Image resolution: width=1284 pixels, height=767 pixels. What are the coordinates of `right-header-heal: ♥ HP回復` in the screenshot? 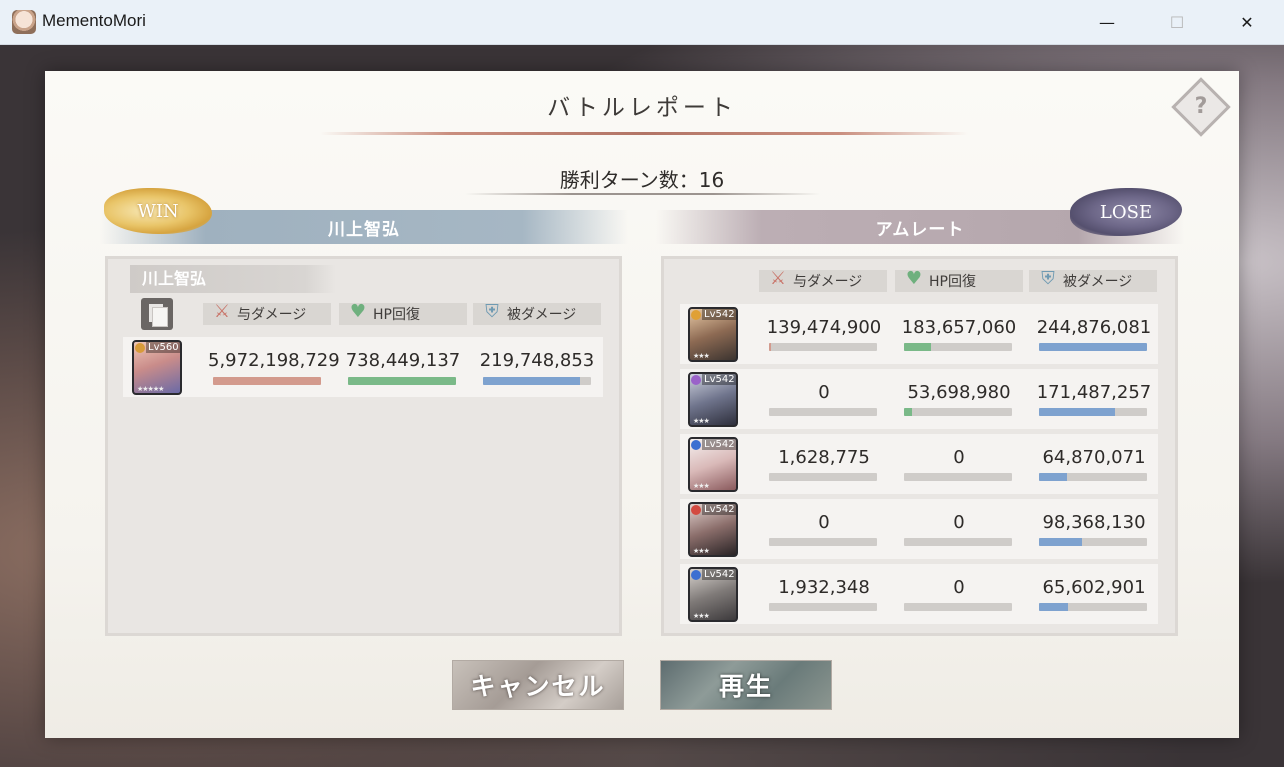 It's located at (959, 280).